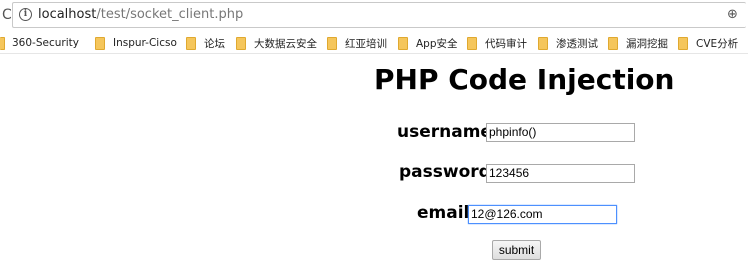 The width and height of the screenshot is (748, 268). What do you see at coordinates (145, 43) in the screenshot?
I see `bookmark-label: Inspur-Cicso` at bounding box center [145, 43].